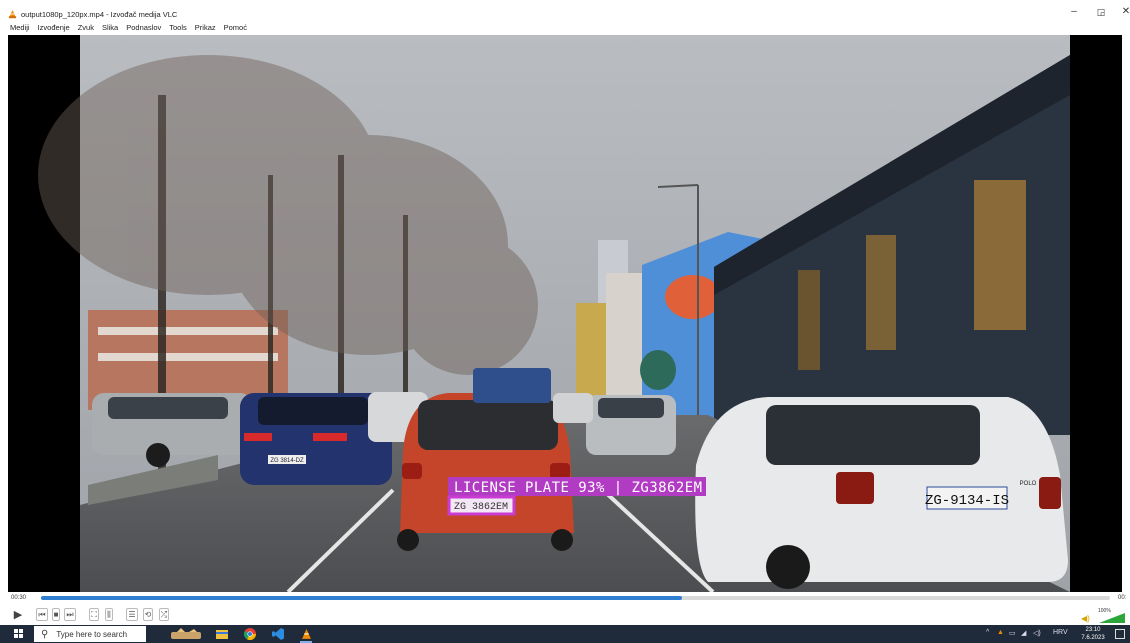 The width and height of the screenshot is (1130, 643). What do you see at coordinates (1093, 634) in the screenshot?
I see `taskbar-clock: 23:10 7.6.2023` at bounding box center [1093, 634].